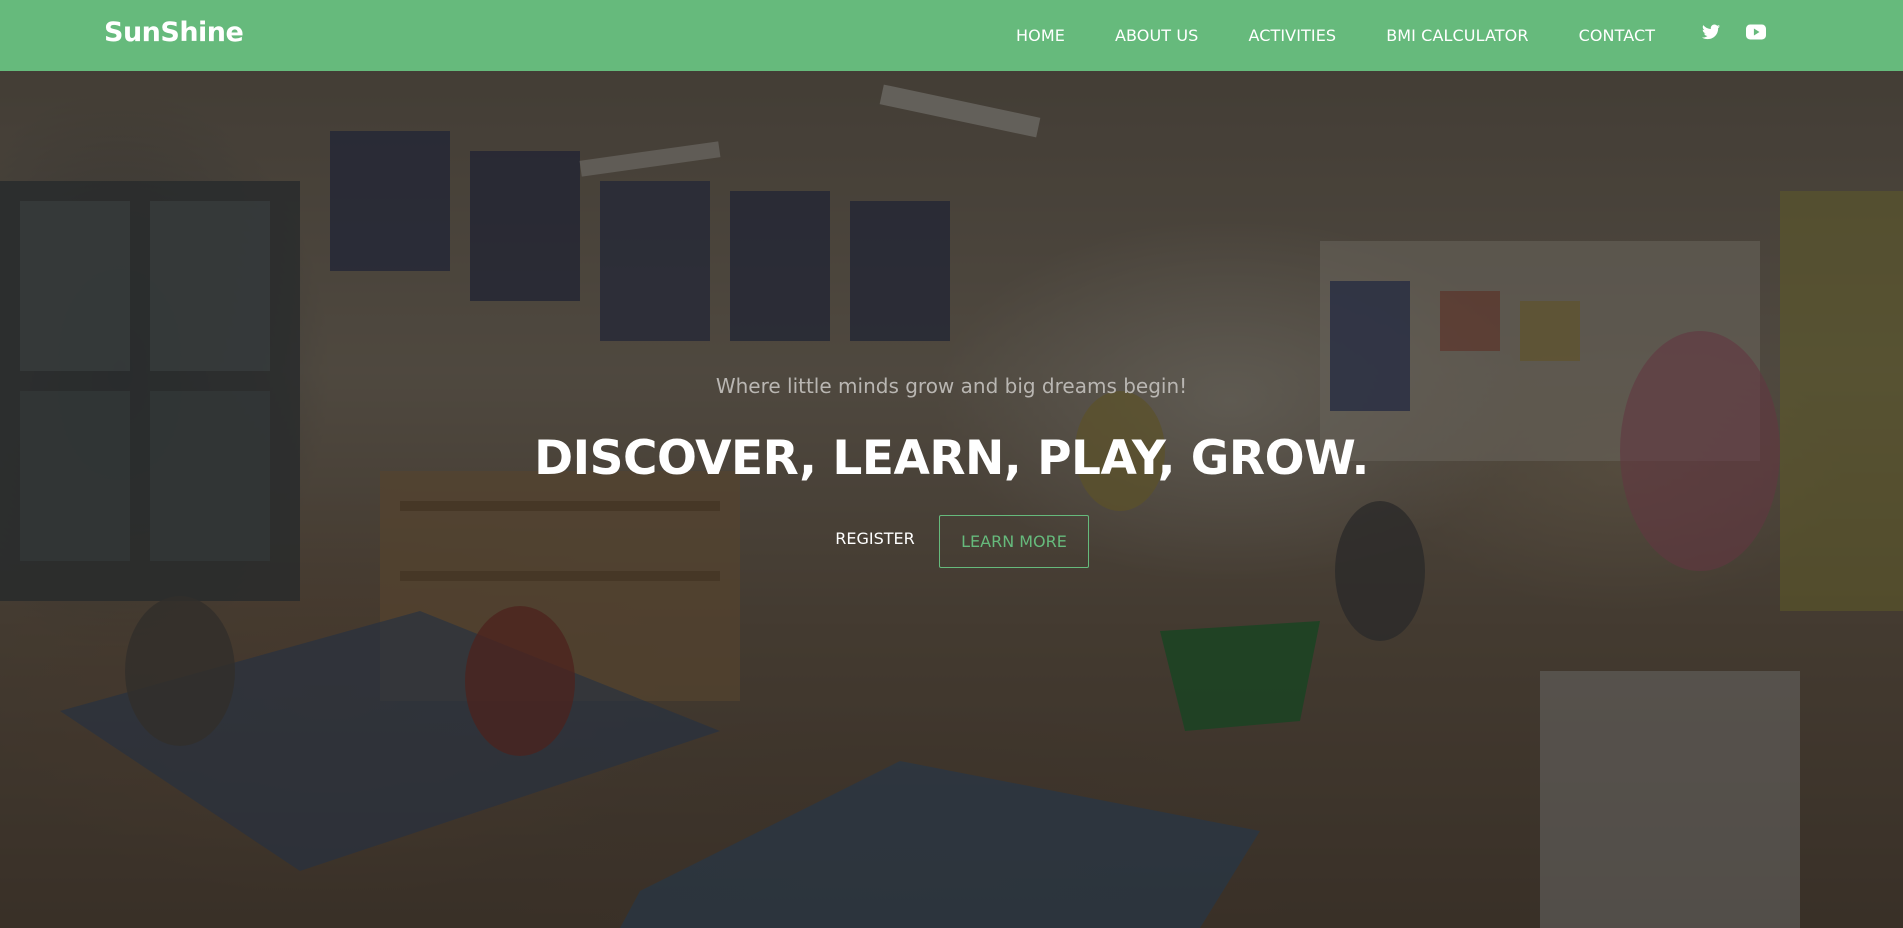 This screenshot has width=1903, height=928. Describe the element at coordinates (951, 458) in the screenshot. I see `hero-headline: DISCOVER, LEARN, PLAY, GROW.` at that location.